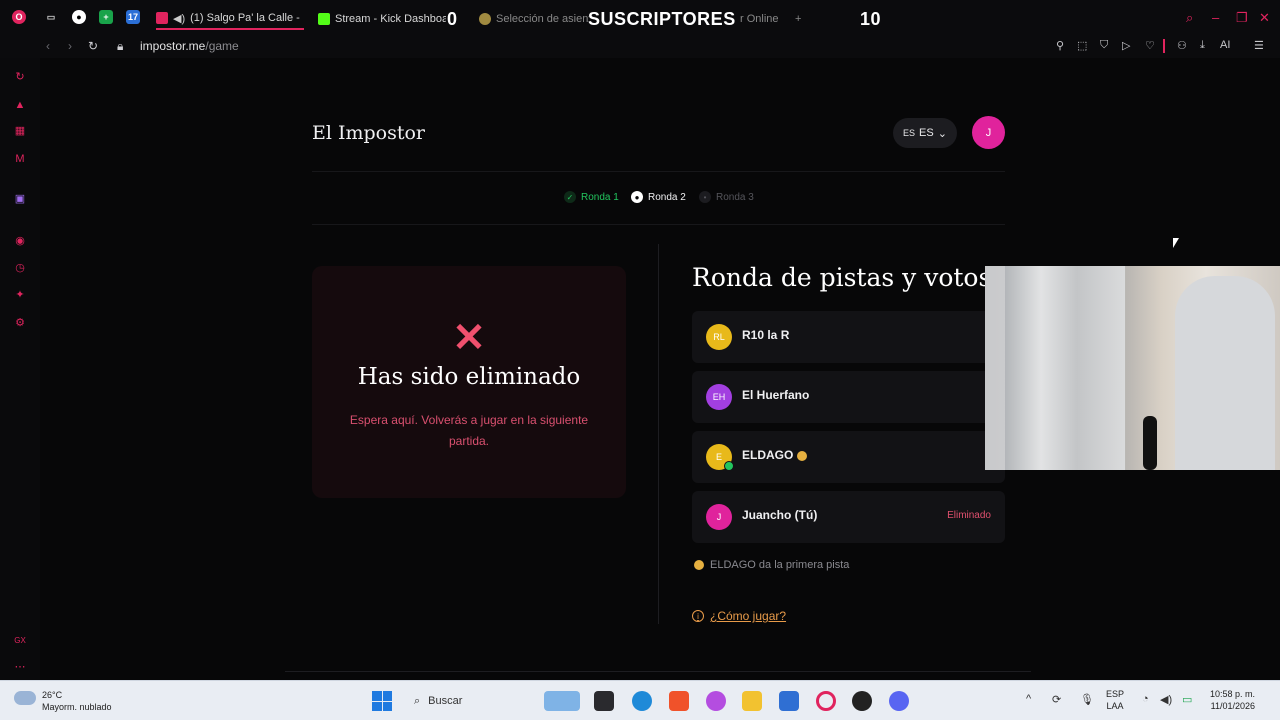 The height and width of the screenshot is (720, 1280). Describe the element at coordinates (871, 19) in the screenshot. I see `overlay-counter-right: 10` at that location.